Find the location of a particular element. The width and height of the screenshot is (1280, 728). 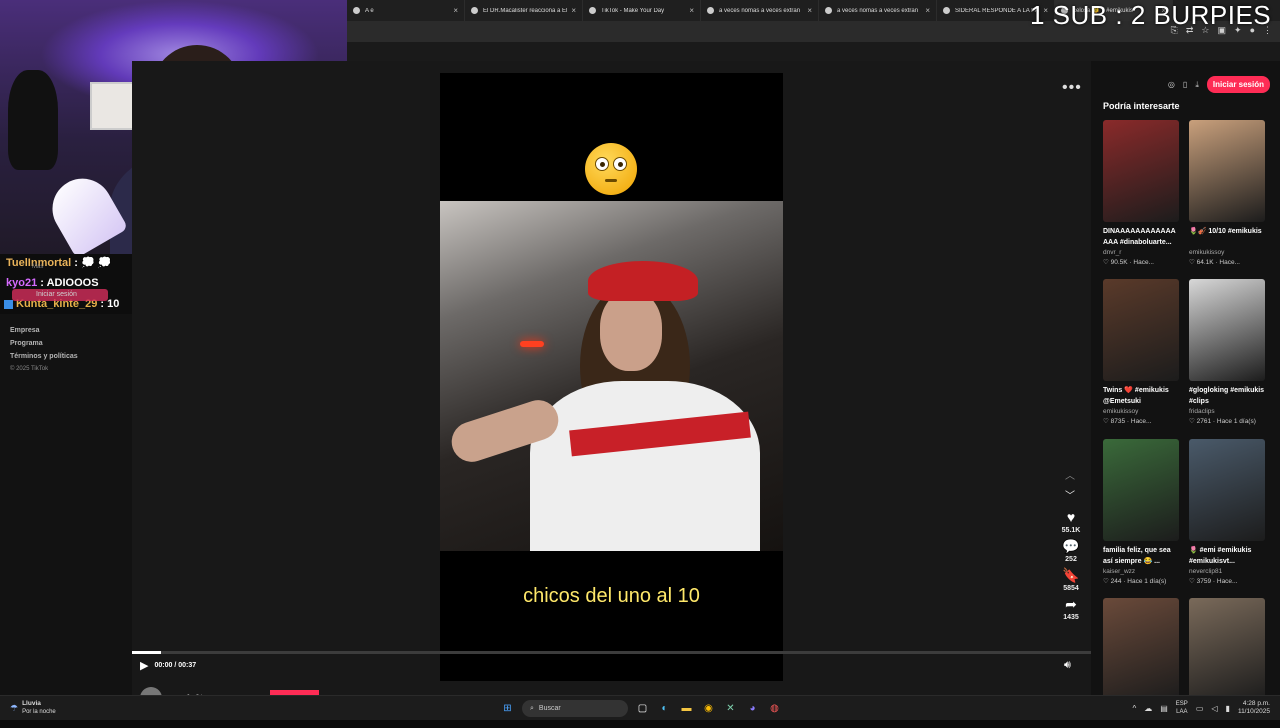

clock-date: 11/10/2025 is located at coordinates (1253, 711).